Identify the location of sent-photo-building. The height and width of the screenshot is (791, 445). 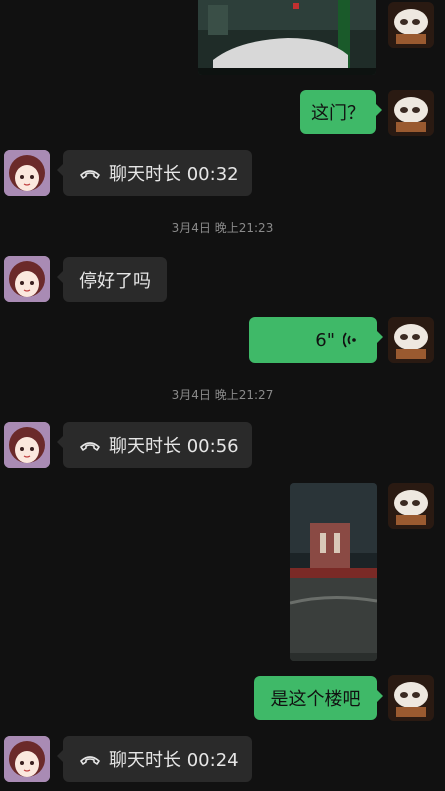
(333, 572).